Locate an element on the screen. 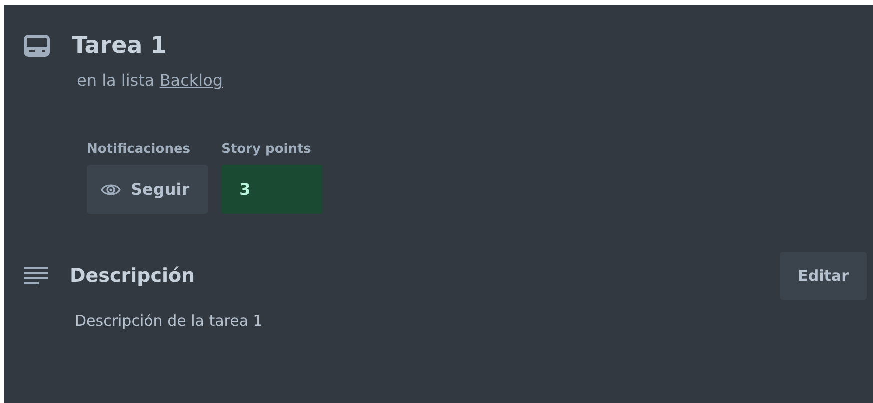  description-icon is located at coordinates (36, 276).